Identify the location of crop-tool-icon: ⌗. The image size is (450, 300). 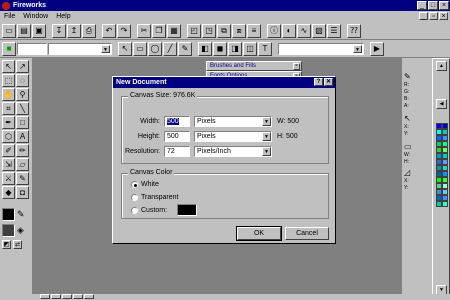
(8, 108).